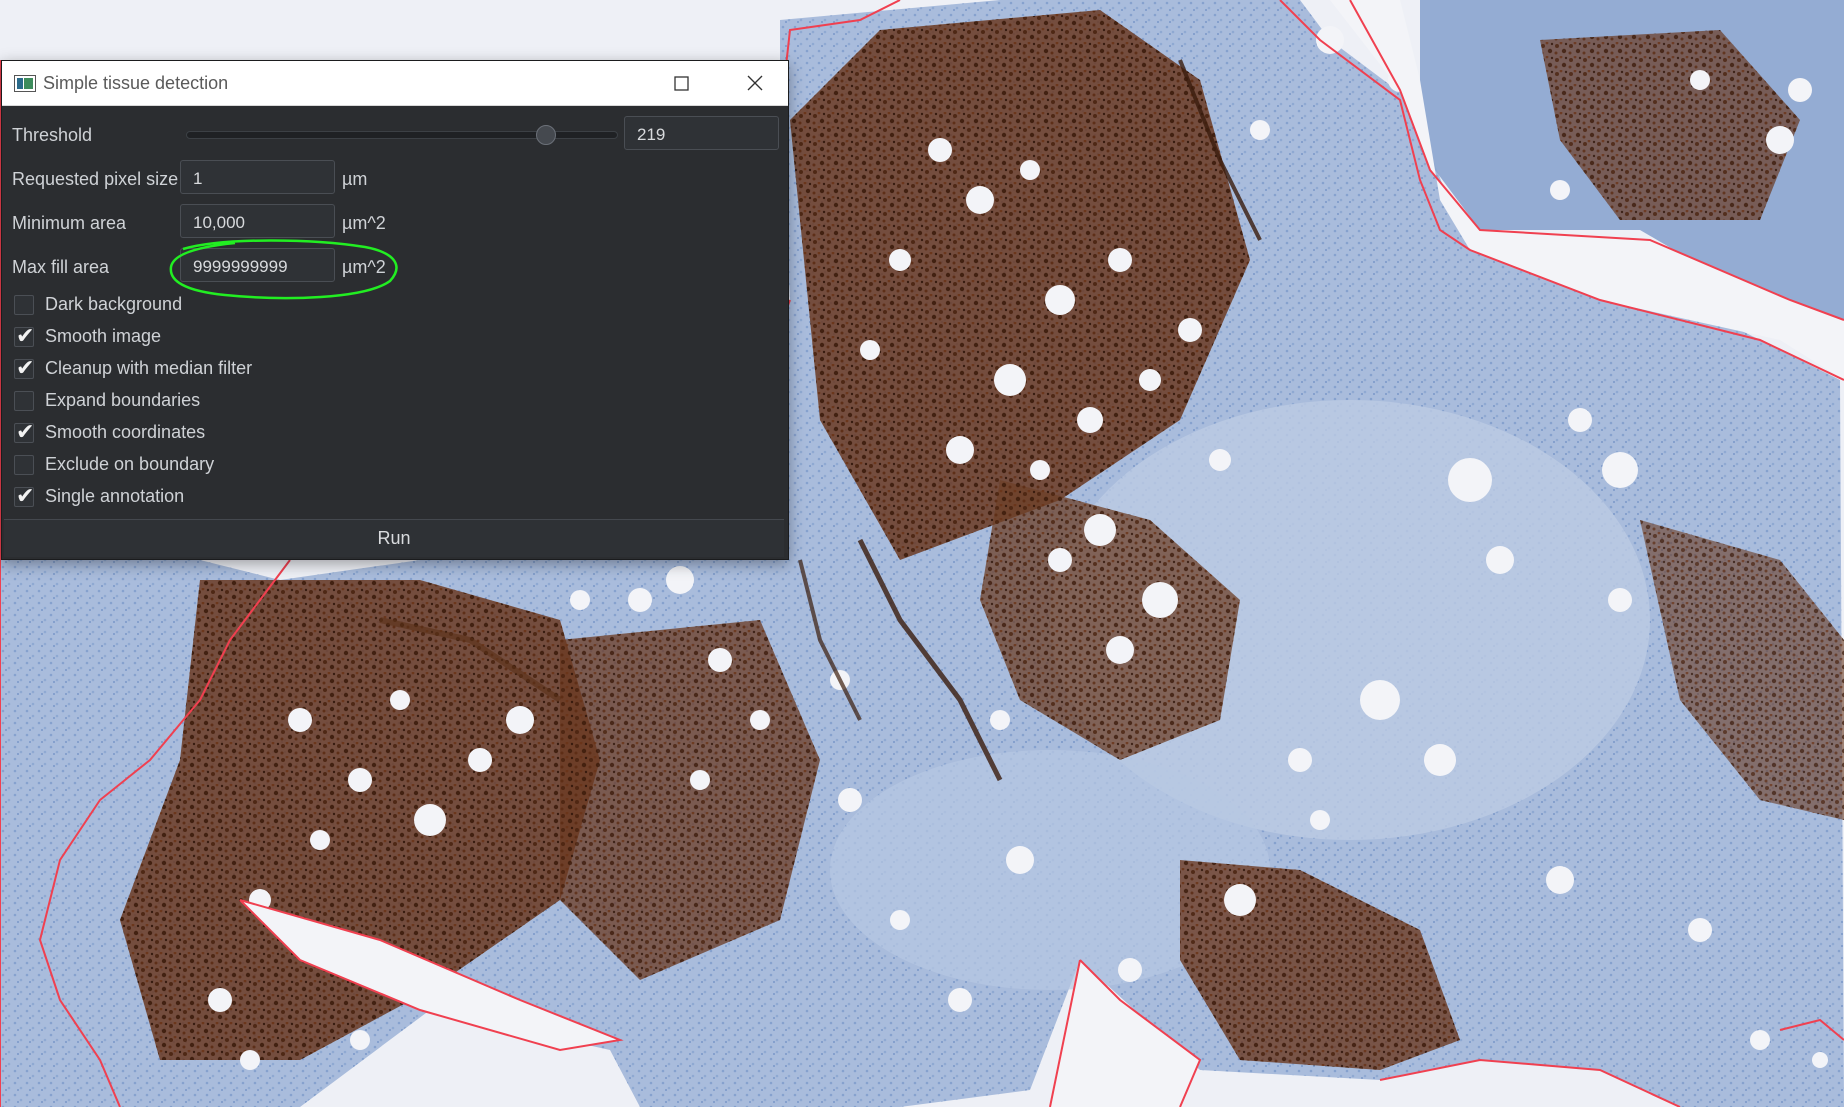 The width and height of the screenshot is (1844, 1107). What do you see at coordinates (149, 368) in the screenshot?
I see `median-filter-label: Cleanup with median filter` at bounding box center [149, 368].